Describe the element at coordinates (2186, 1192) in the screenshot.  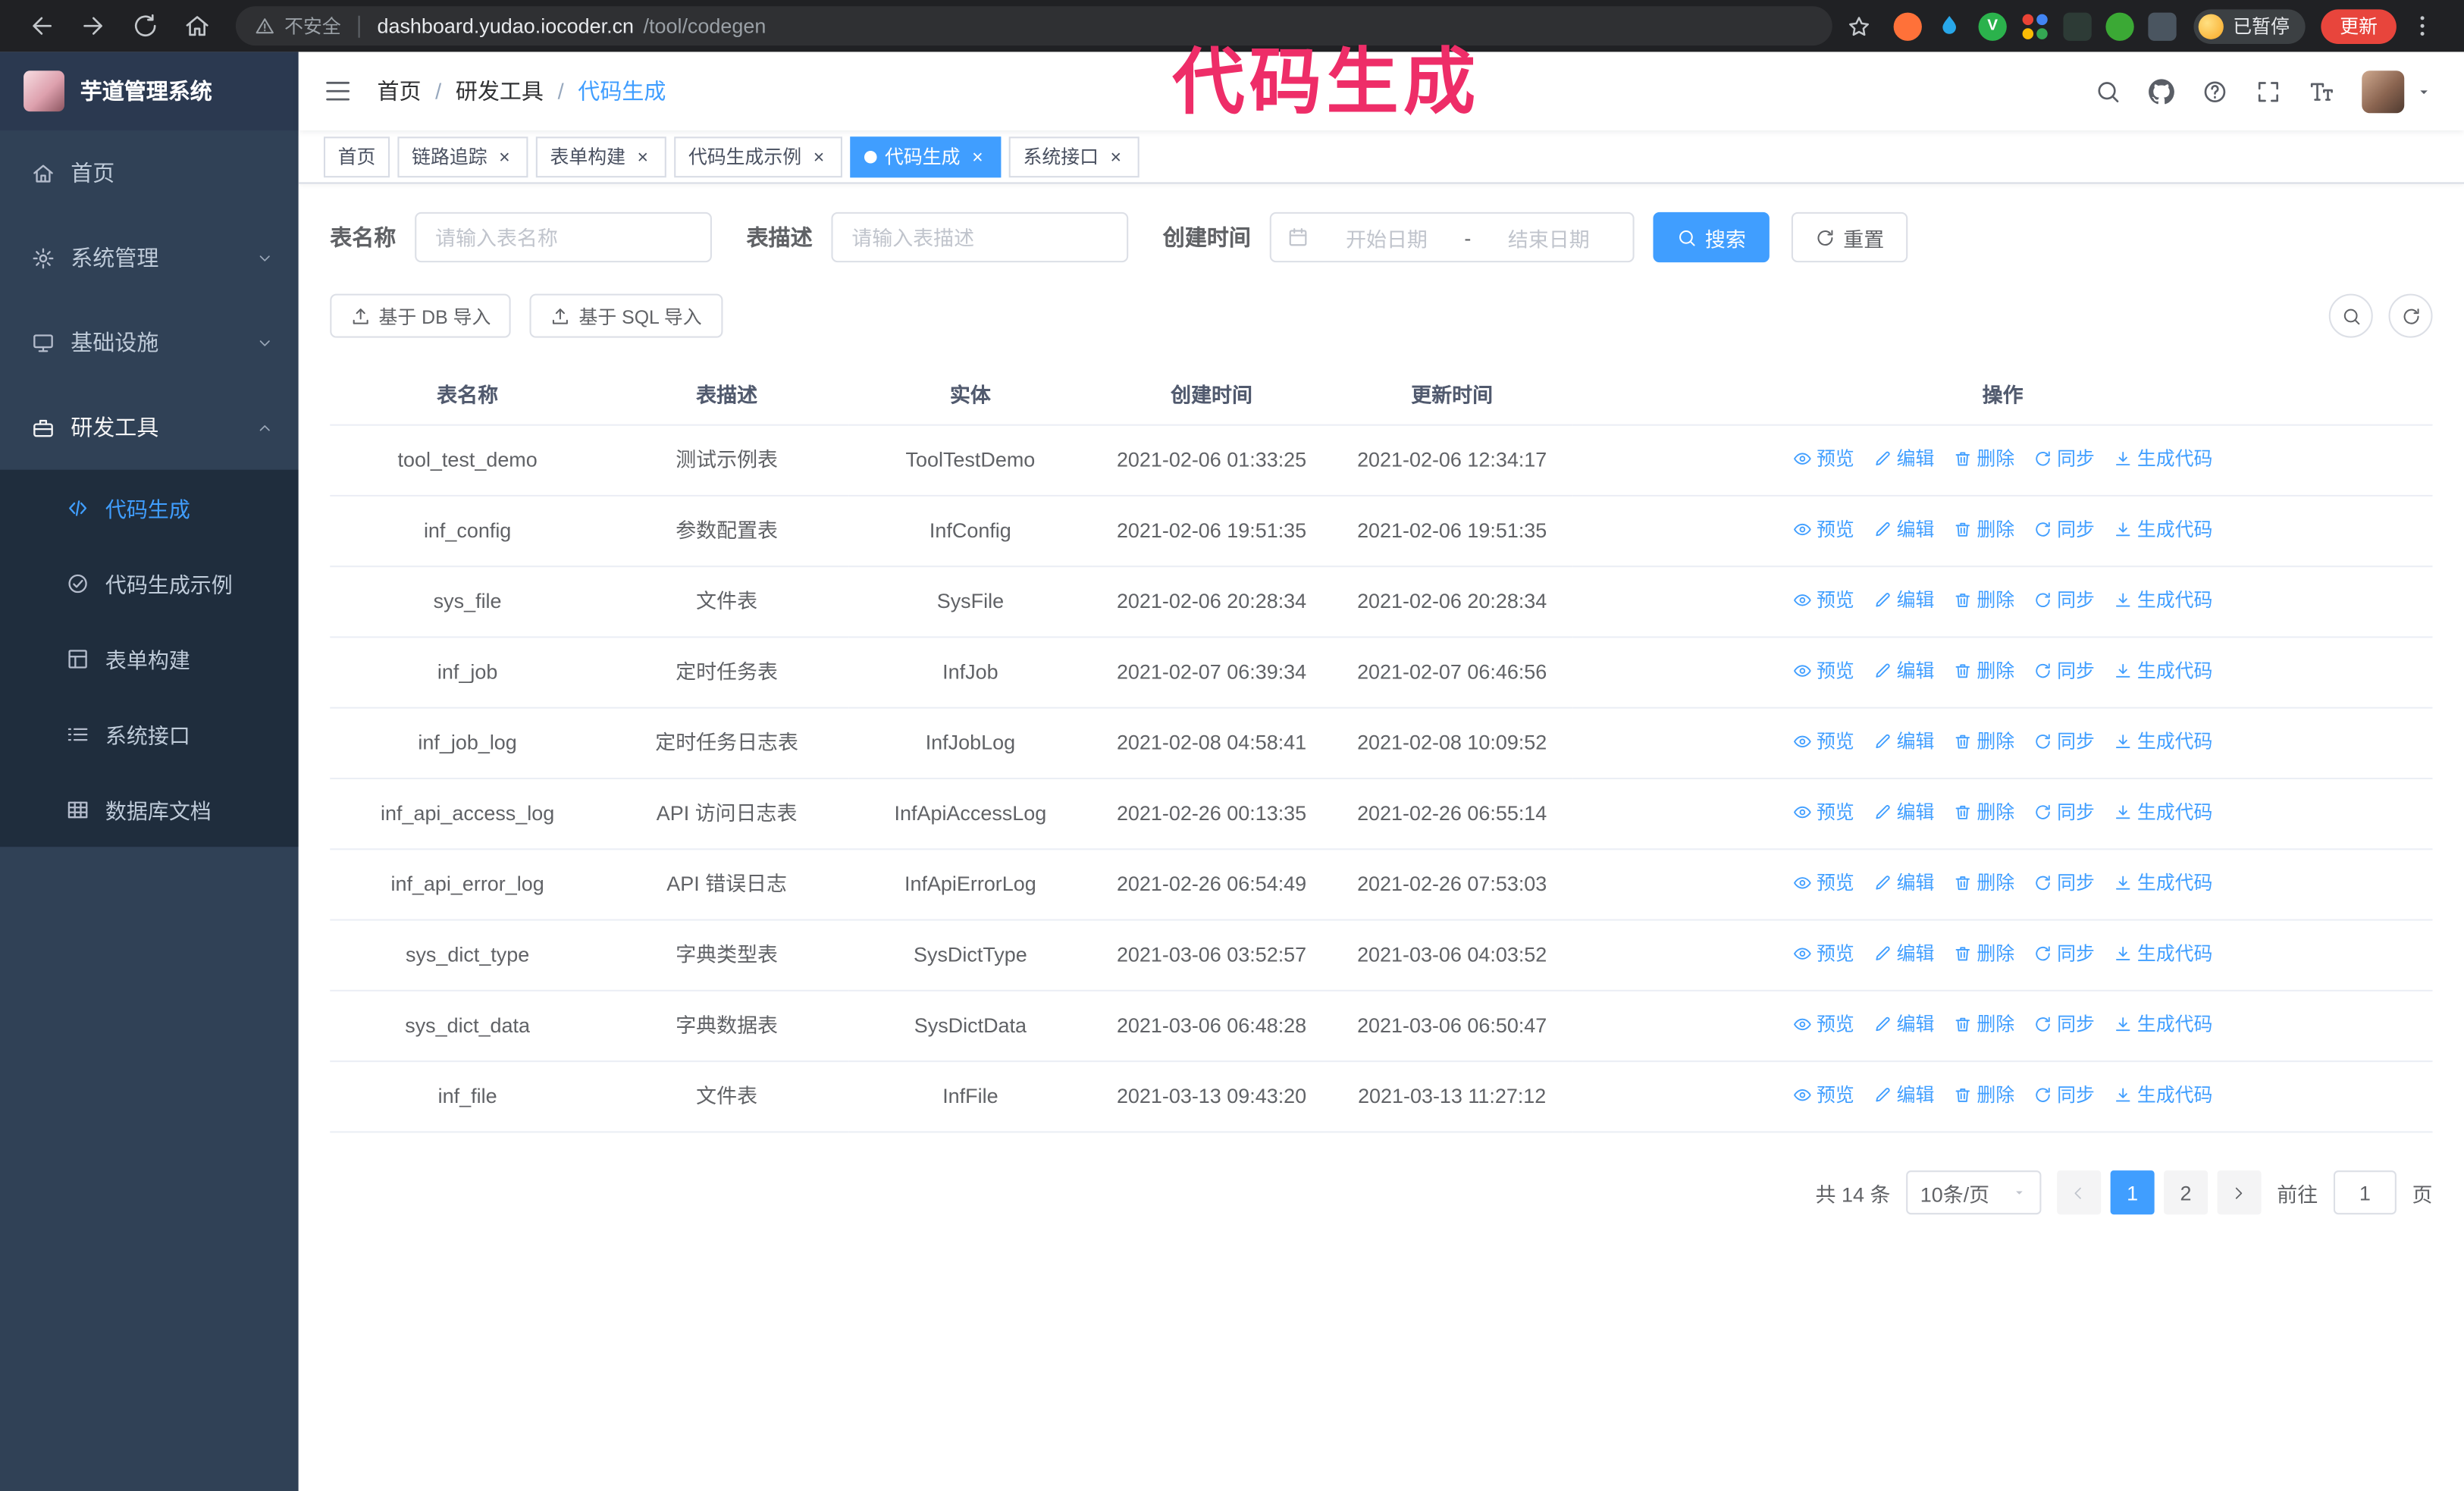
I see `page-button-2: 2` at that location.